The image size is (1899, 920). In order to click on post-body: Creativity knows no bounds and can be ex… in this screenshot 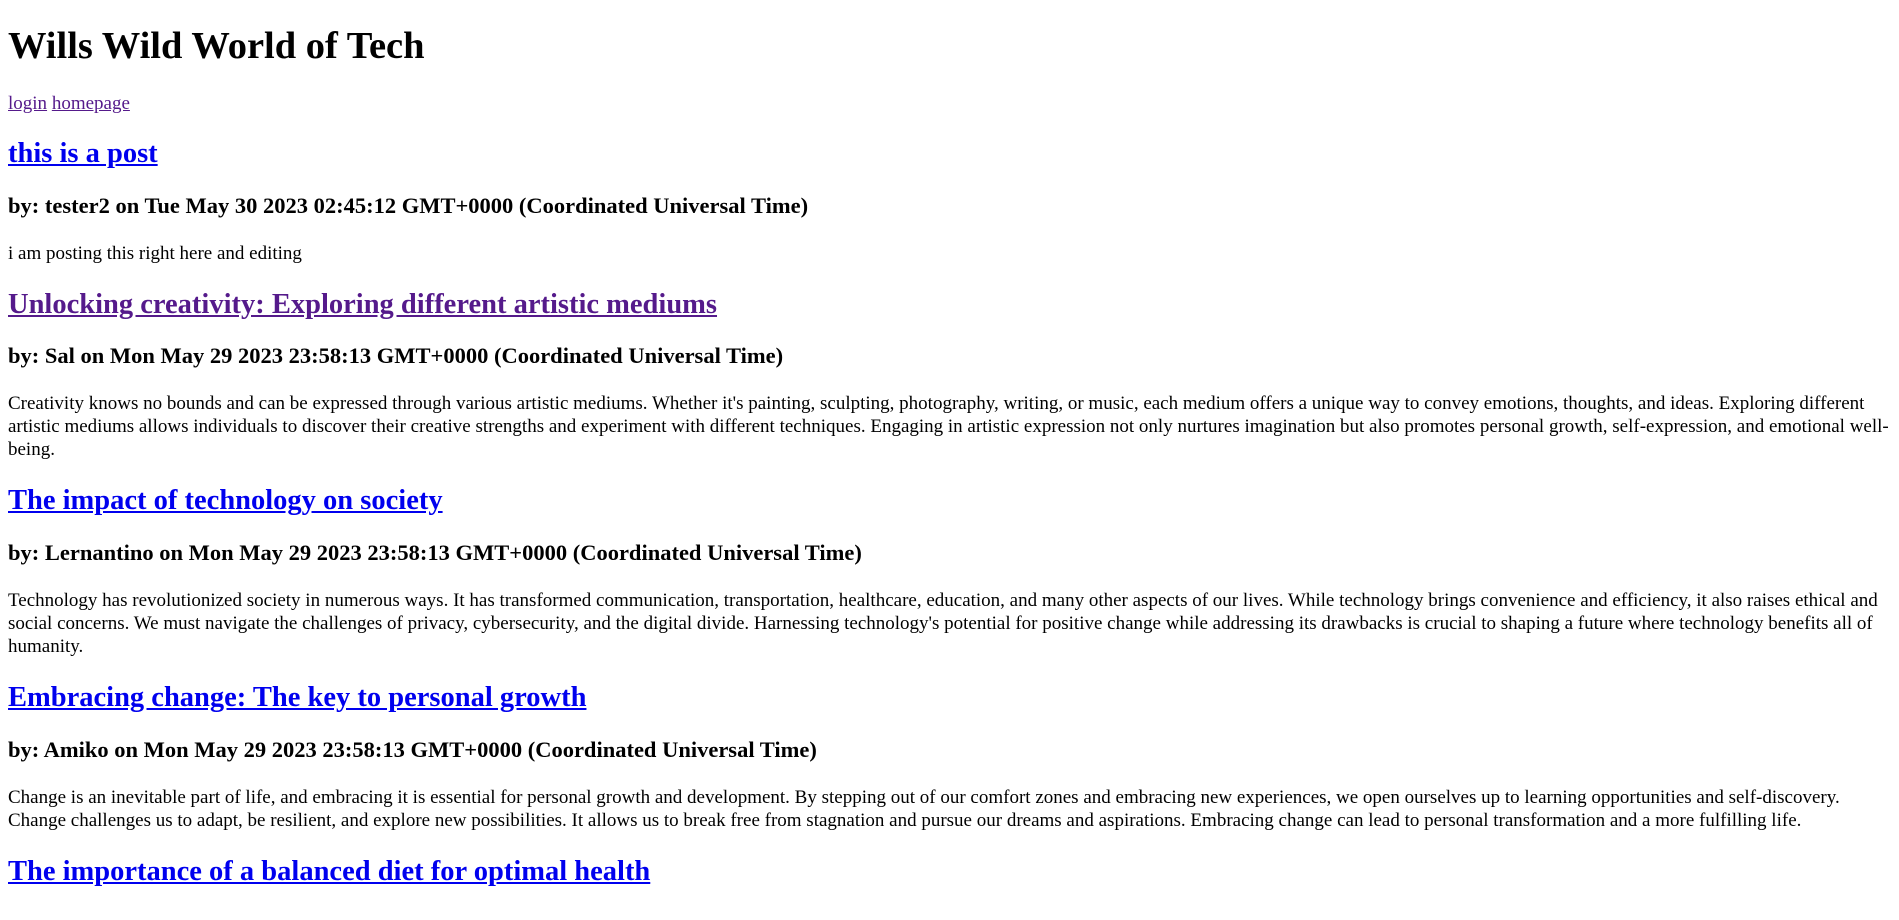, I will do `click(948, 427)`.